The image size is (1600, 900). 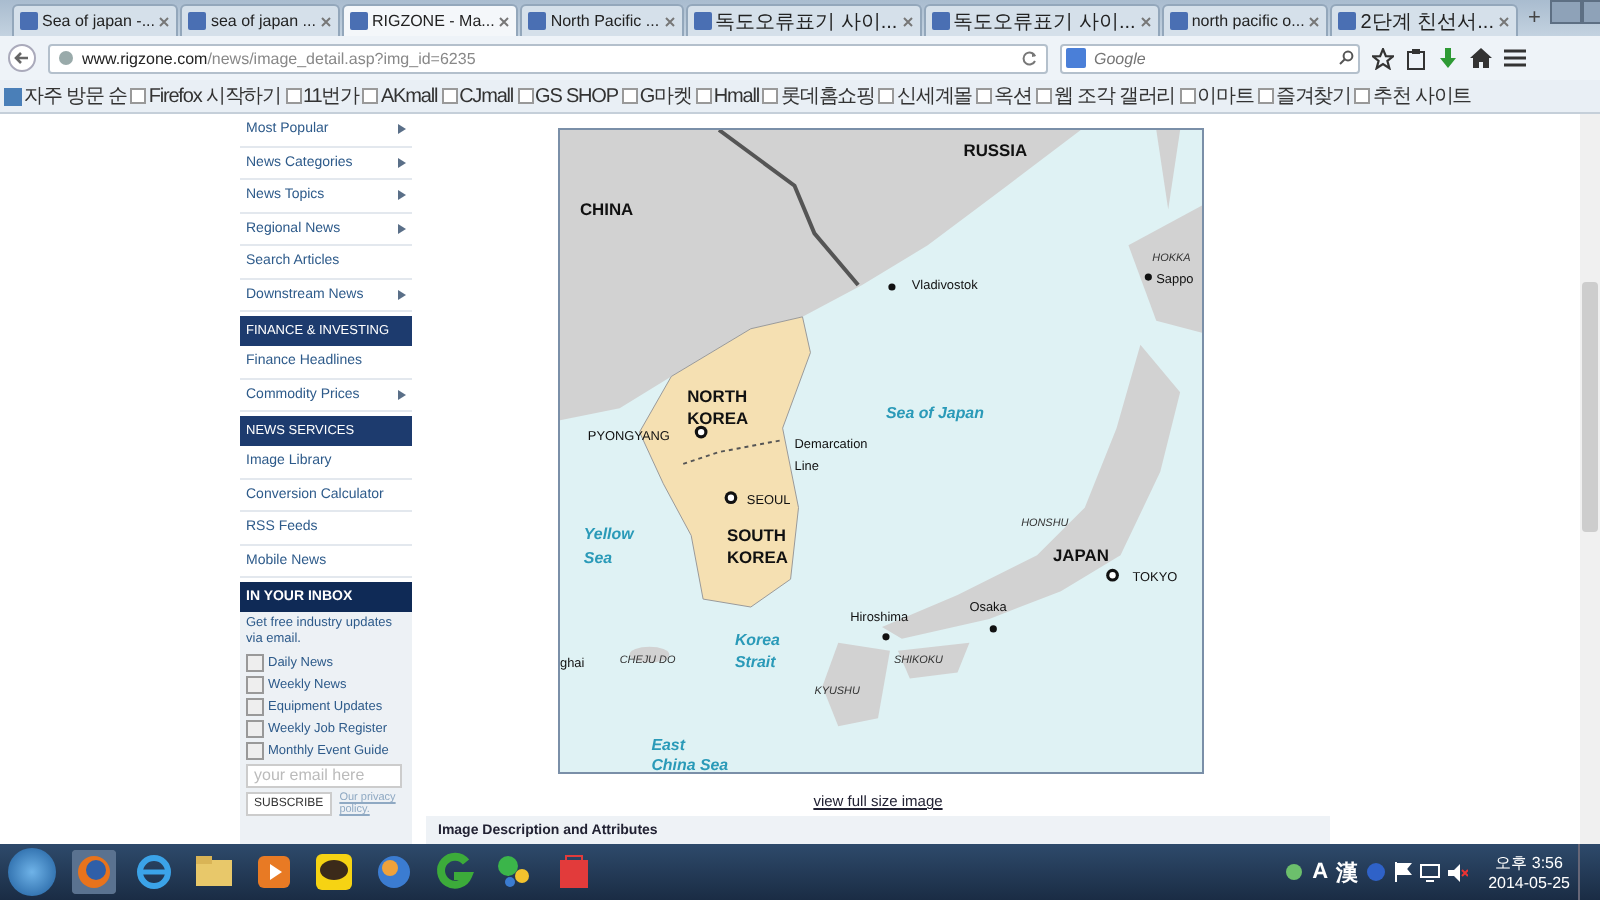 What do you see at coordinates (94, 872) in the screenshot?
I see `browser-icon` at bounding box center [94, 872].